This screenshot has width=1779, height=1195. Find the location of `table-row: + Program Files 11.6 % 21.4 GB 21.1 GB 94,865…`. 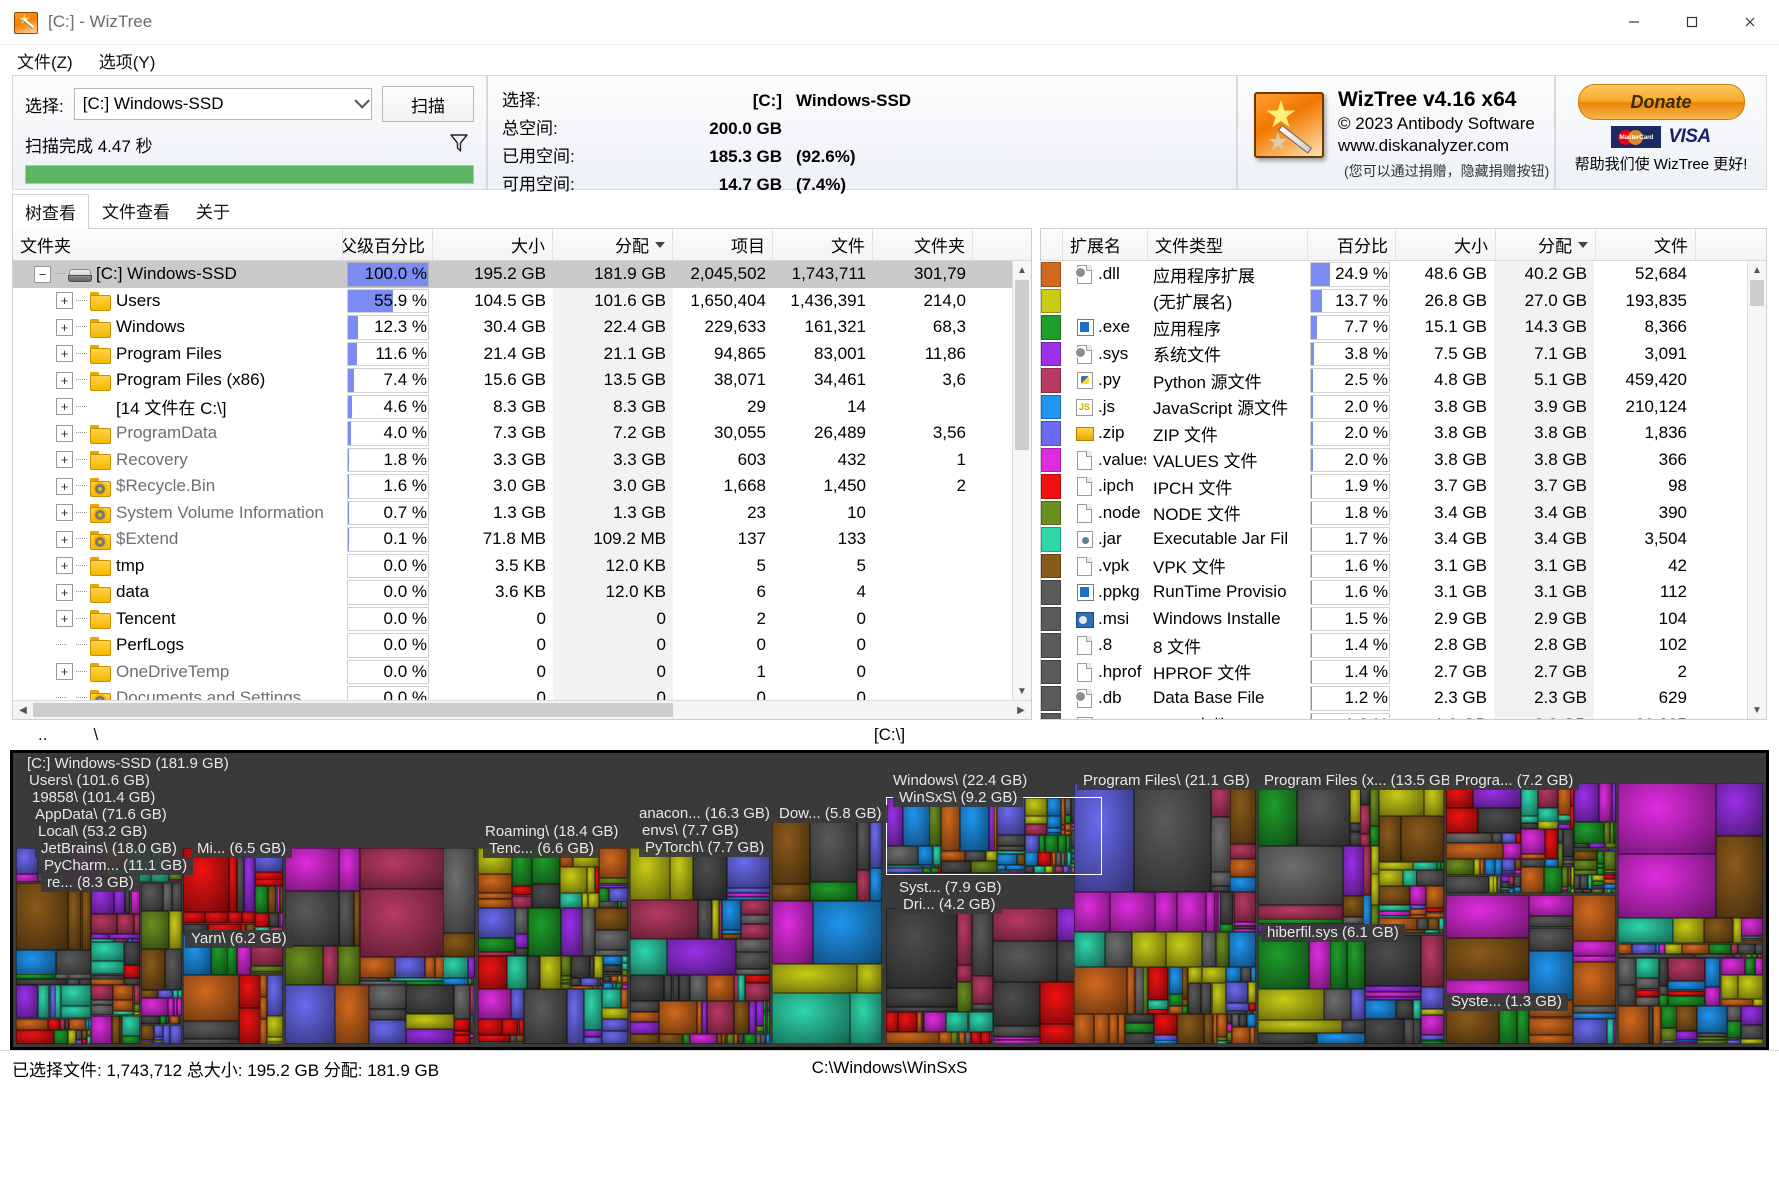

table-row: + Program Files 11.6 % 21.4 GB 21.1 GB 94,865… is located at coordinates (512, 353).